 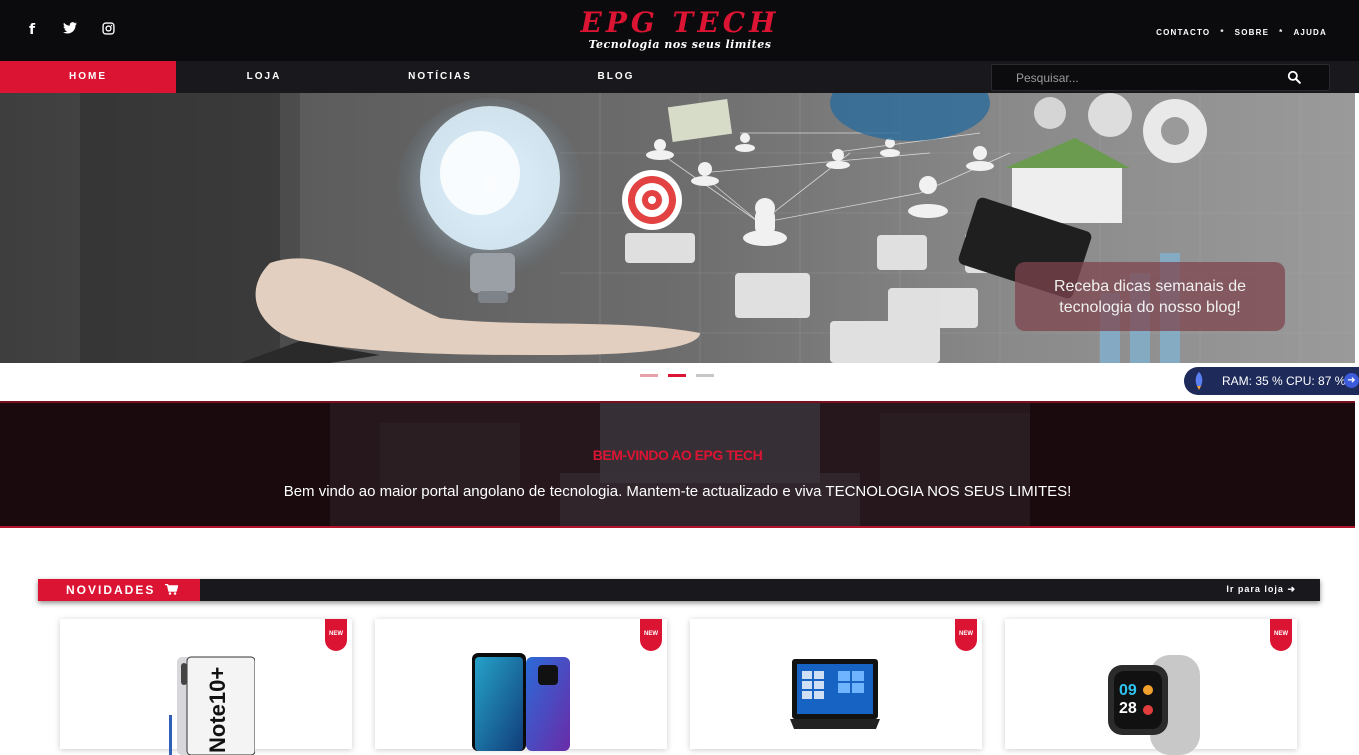 What do you see at coordinates (1154, 705) in the screenshot?
I see `smartwatch-image: 09 28` at bounding box center [1154, 705].